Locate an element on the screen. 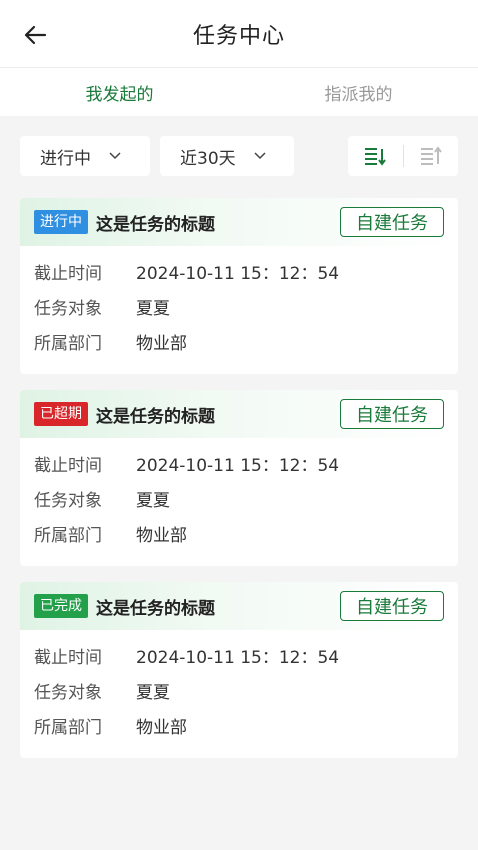  sort-descending-button is located at coordinates (375, 156).